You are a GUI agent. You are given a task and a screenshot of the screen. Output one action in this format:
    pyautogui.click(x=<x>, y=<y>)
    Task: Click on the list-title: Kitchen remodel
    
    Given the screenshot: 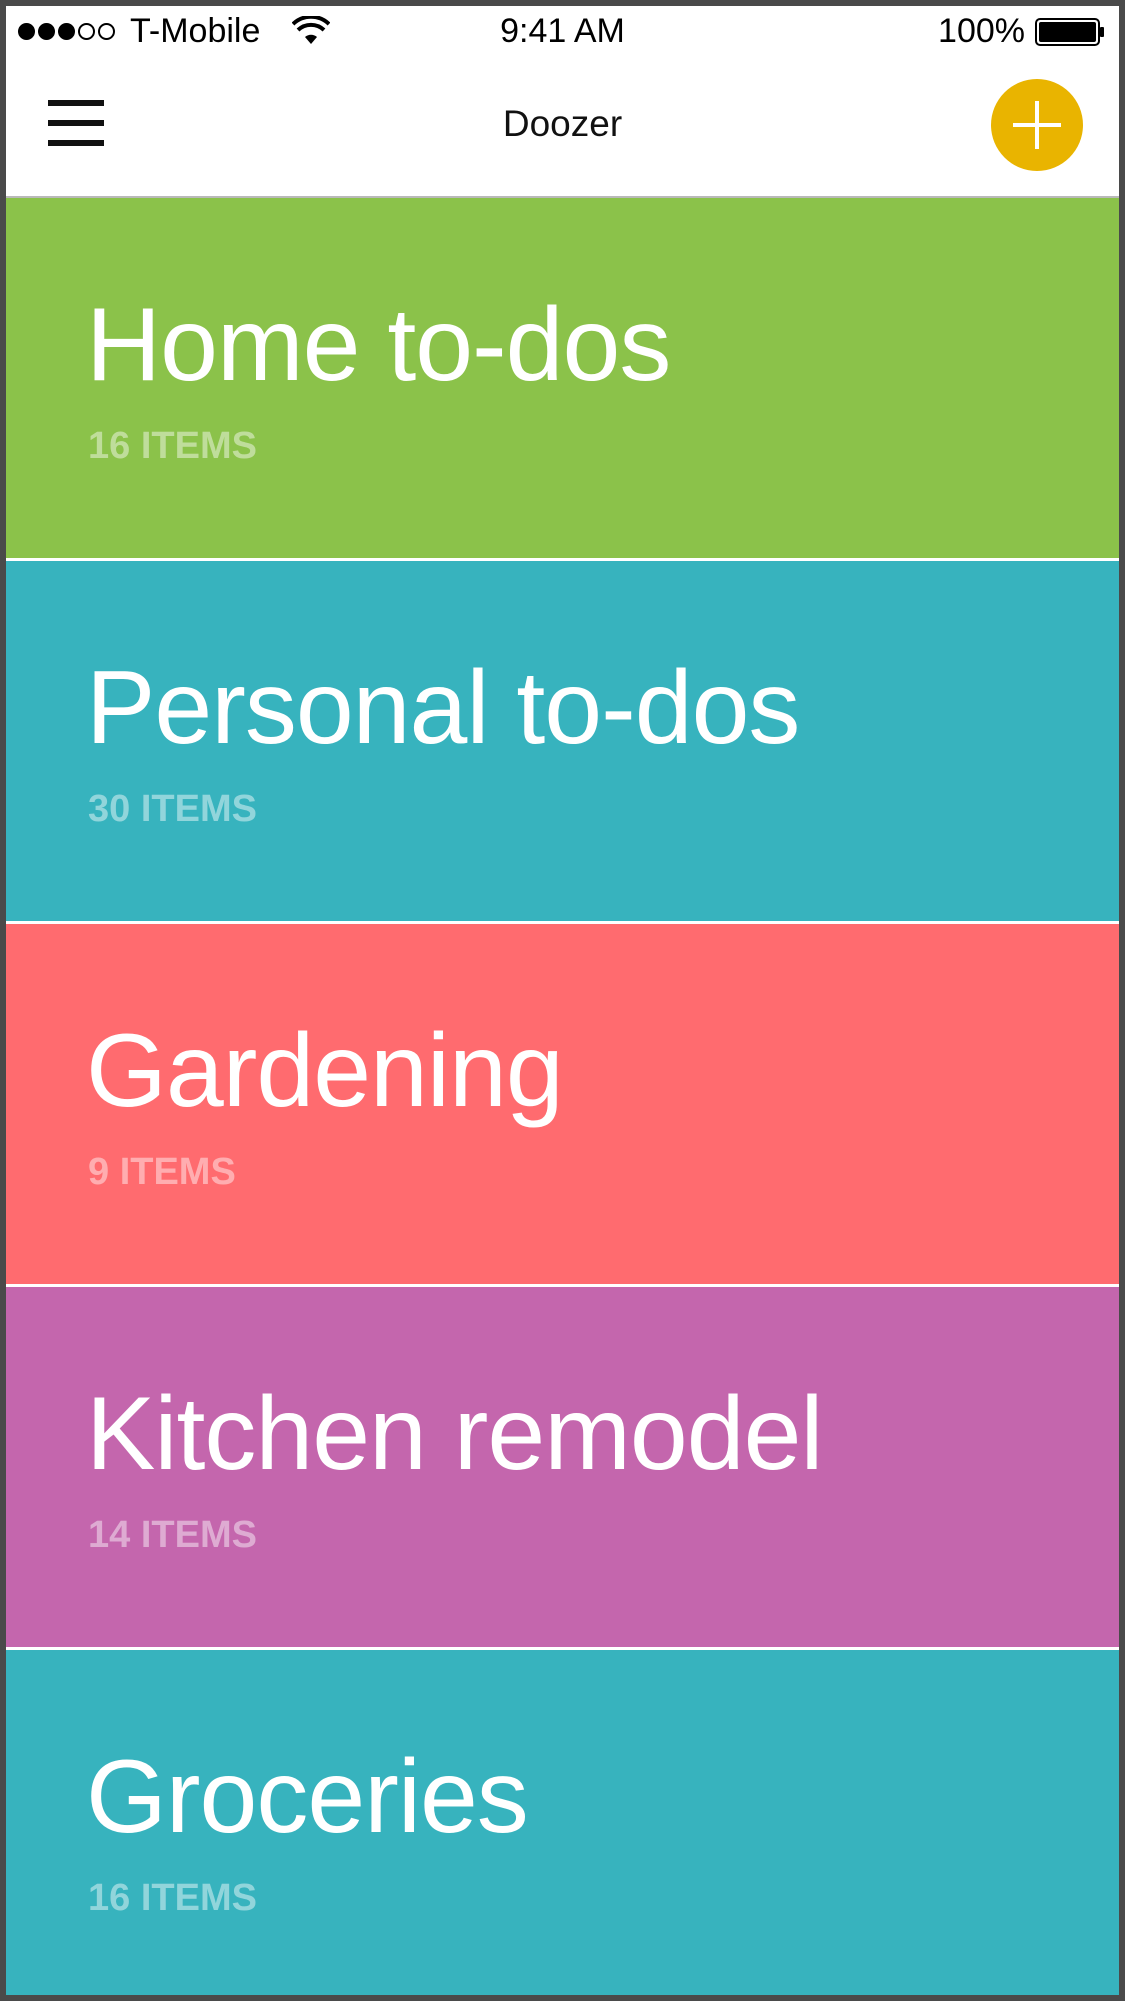 What is the action you would take?
    pyautogui.click(x=455, y=1434)
    